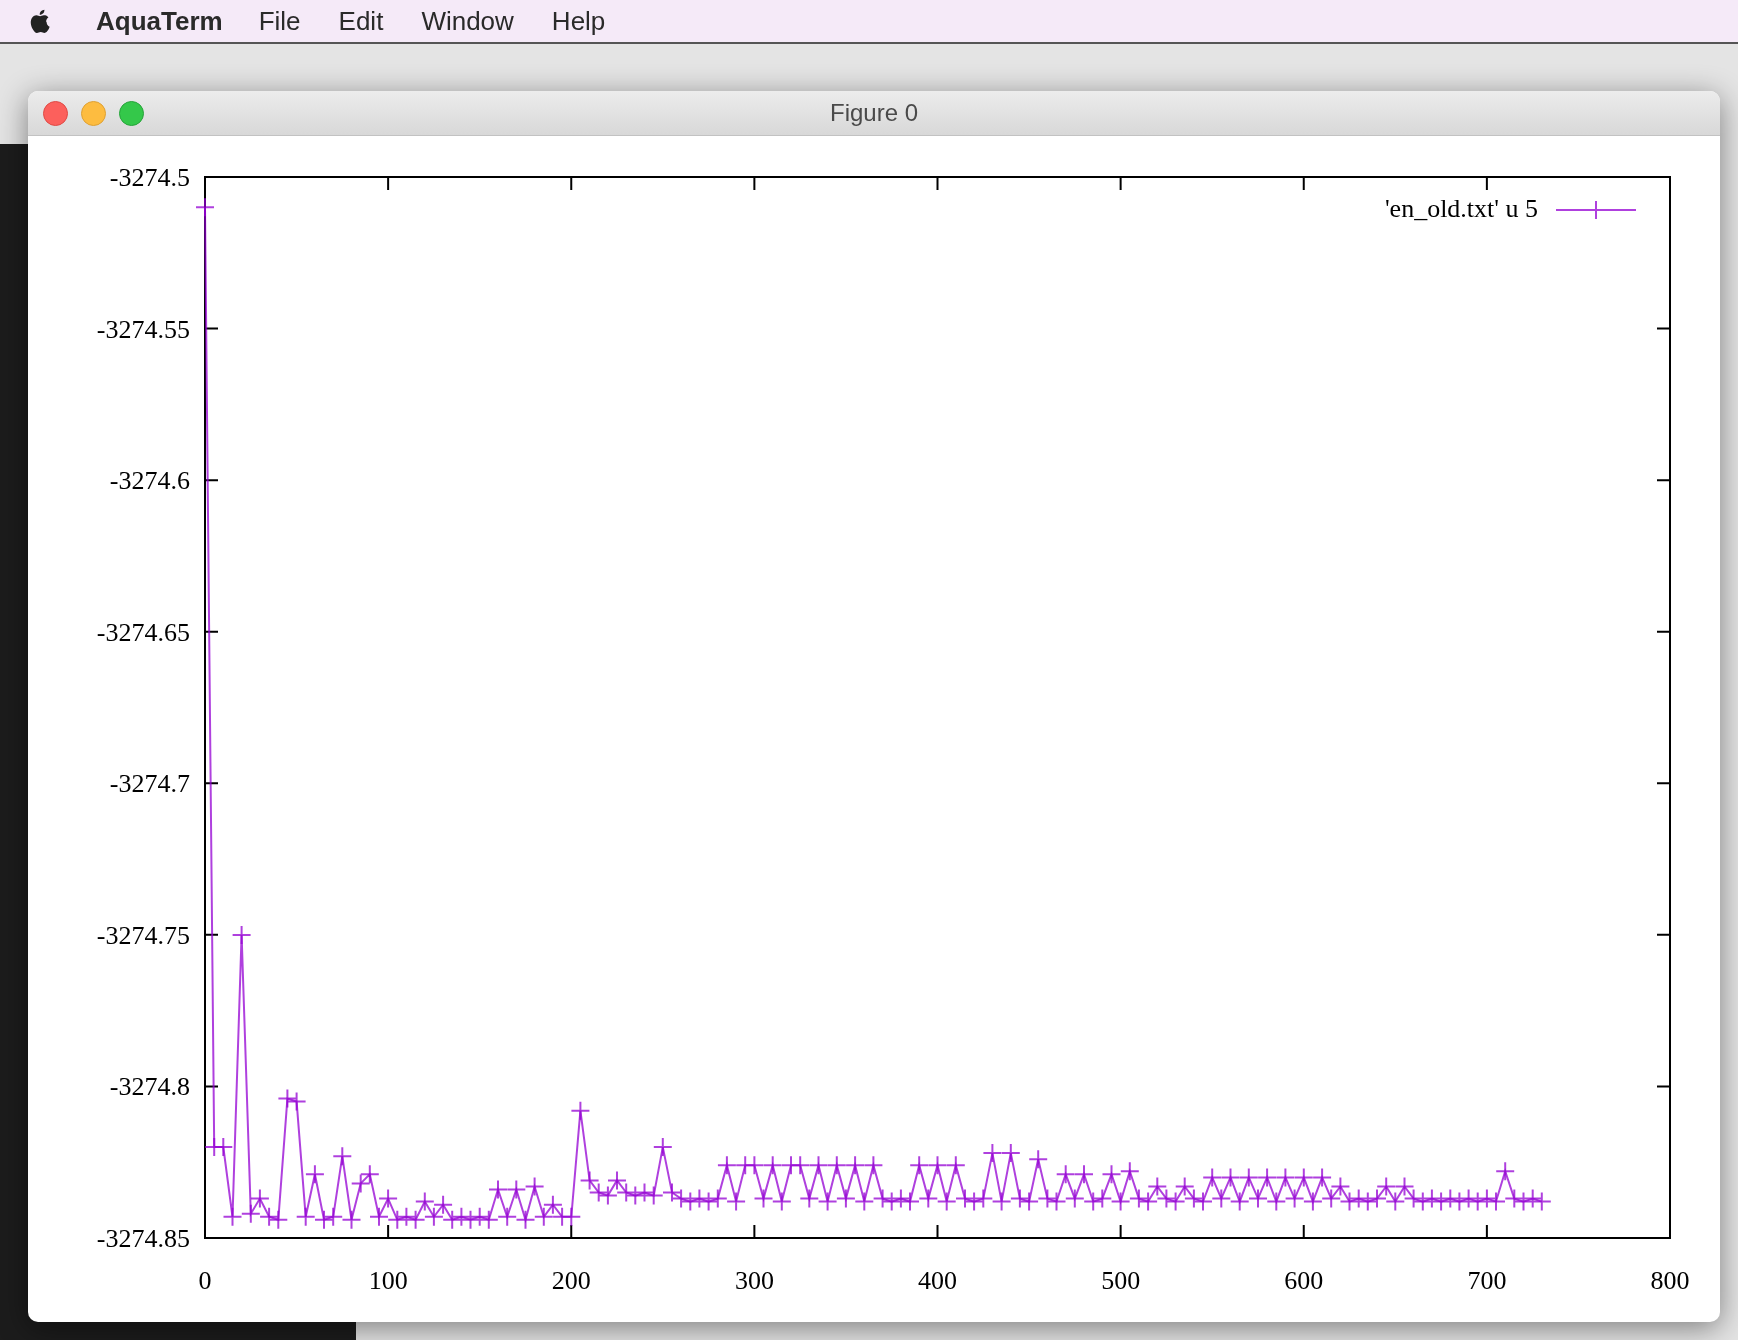 The image size is (1738, 1340). Describe the element at coordinates (143, 1238) in the screenshot. I see `y-tick-label: -3274.85` at that location.